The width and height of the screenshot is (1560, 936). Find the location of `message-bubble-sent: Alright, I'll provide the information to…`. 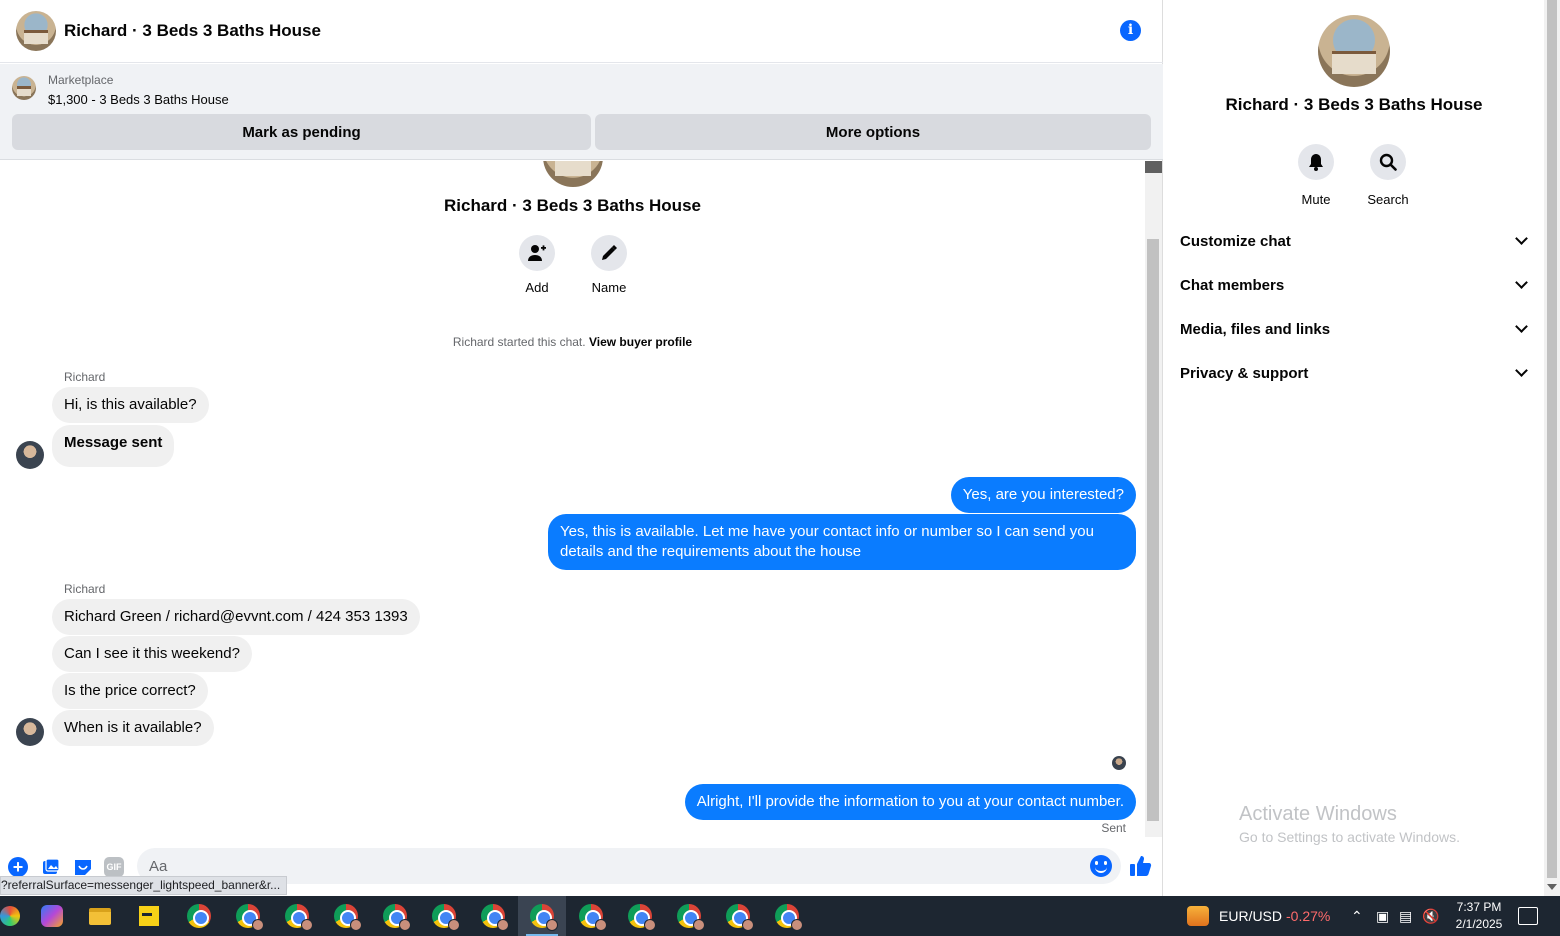

message-bubble-sent: Alright, I'll provide the information to… is located at coordinates (910, 802).